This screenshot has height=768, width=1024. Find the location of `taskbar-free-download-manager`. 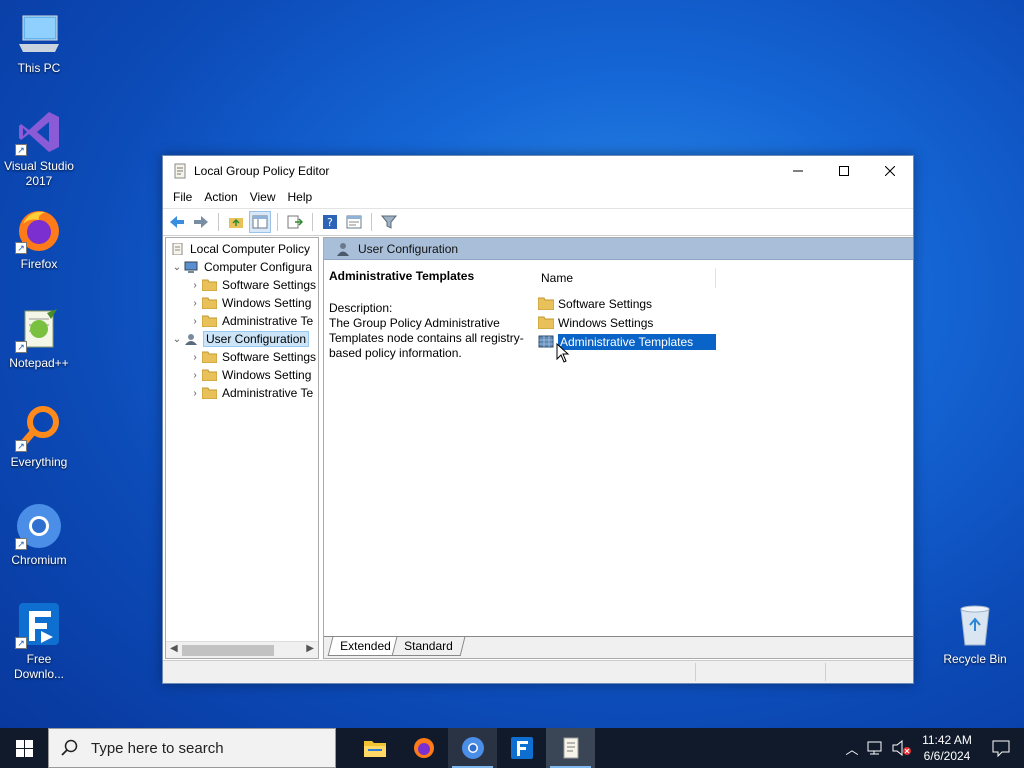

taskbar-free-download-manager is located at coordinates (521, 748).